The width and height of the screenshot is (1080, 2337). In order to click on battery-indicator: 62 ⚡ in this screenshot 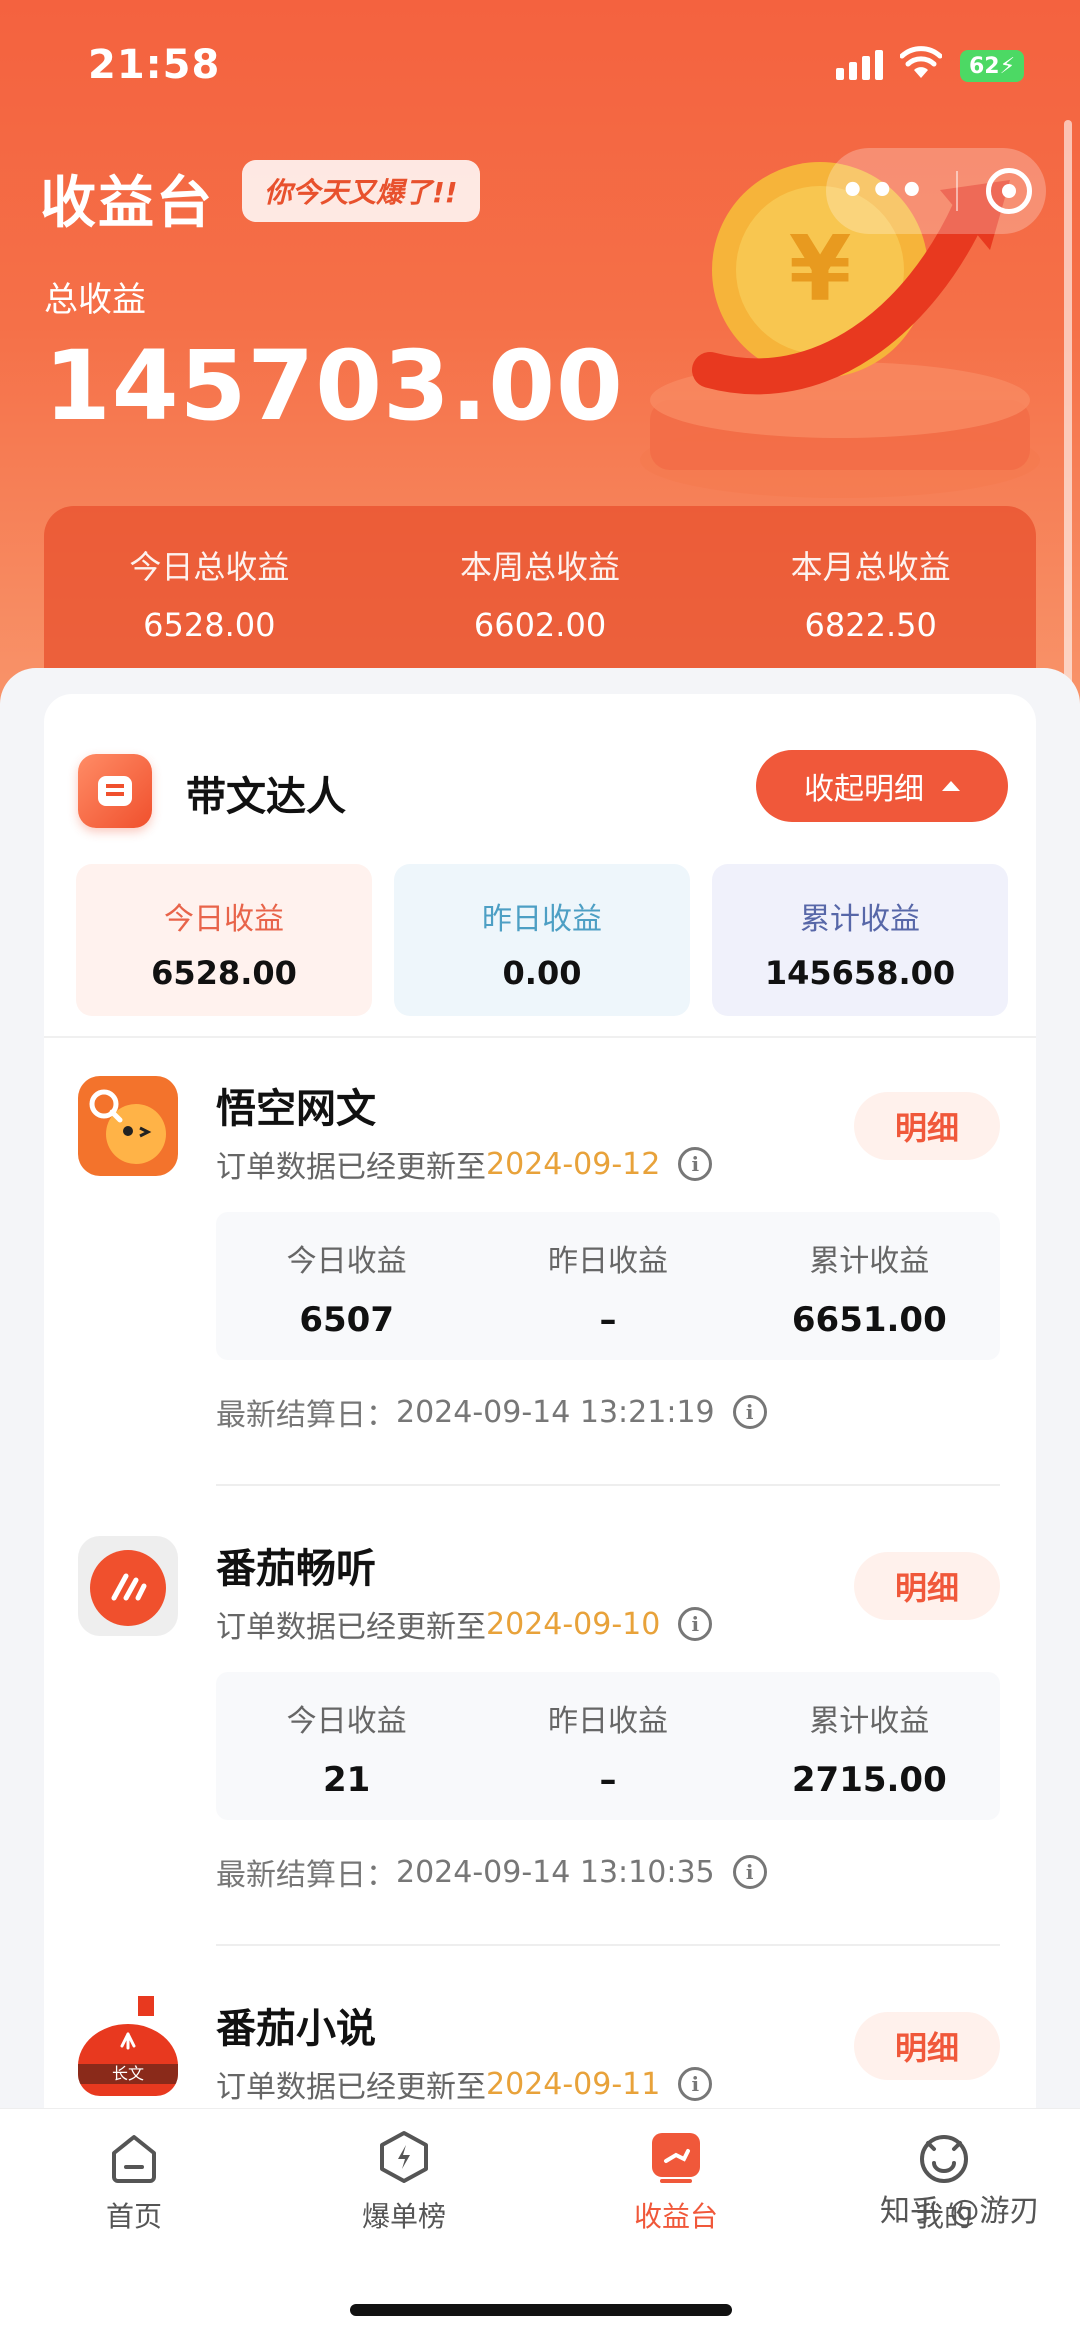, I will do `click(992, 66)`.